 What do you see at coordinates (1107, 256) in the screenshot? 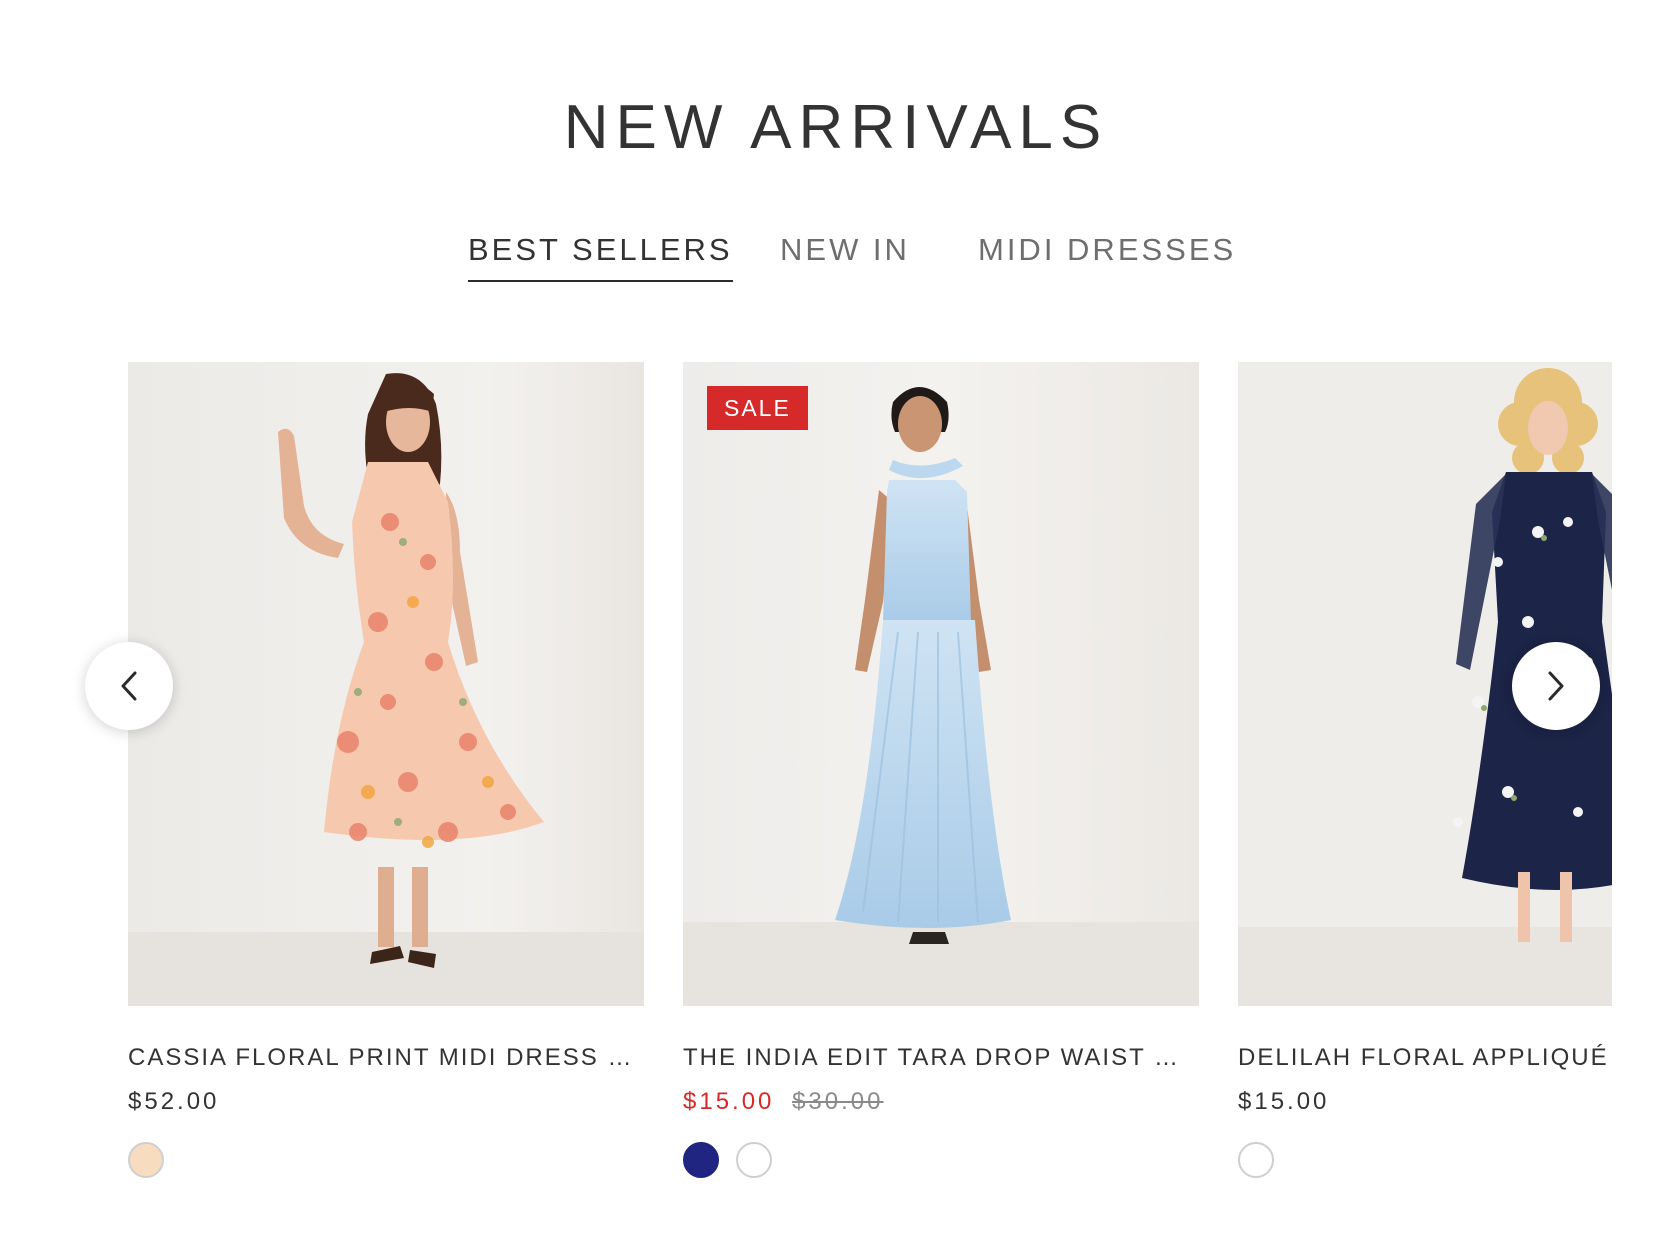
I see `tab-midi-dresses: MIDI DRESSES` at bounding box center [1107, 256].